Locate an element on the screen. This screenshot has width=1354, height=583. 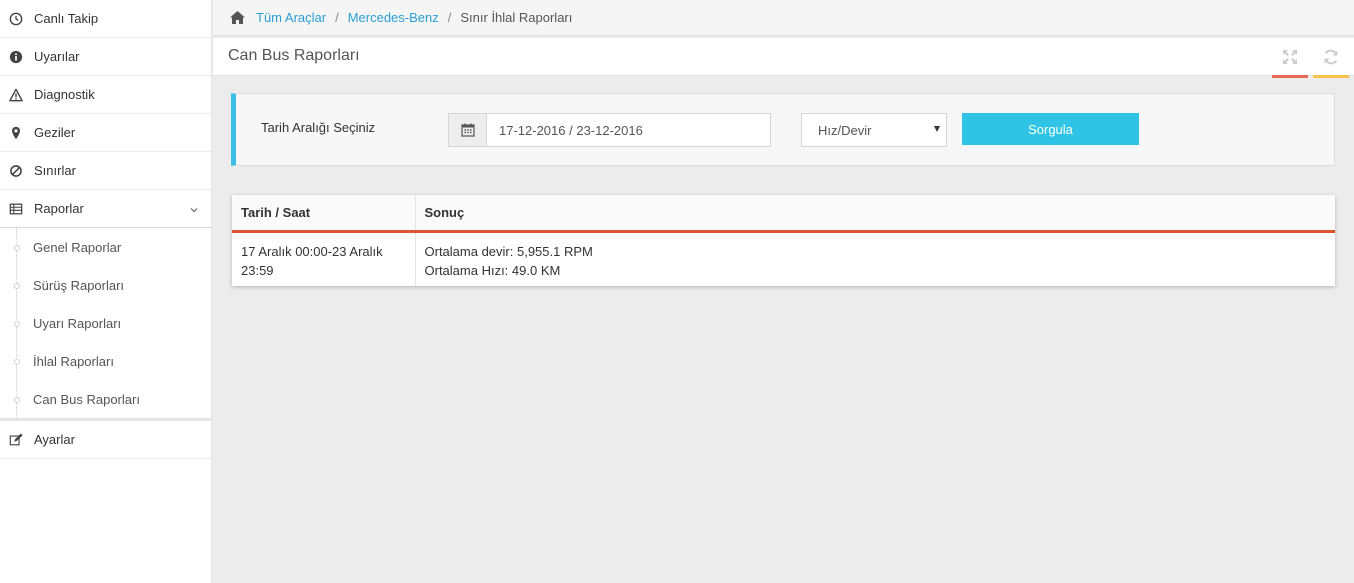
sidebar-item-geziler: Geziler is located at coordinates (105, 133).